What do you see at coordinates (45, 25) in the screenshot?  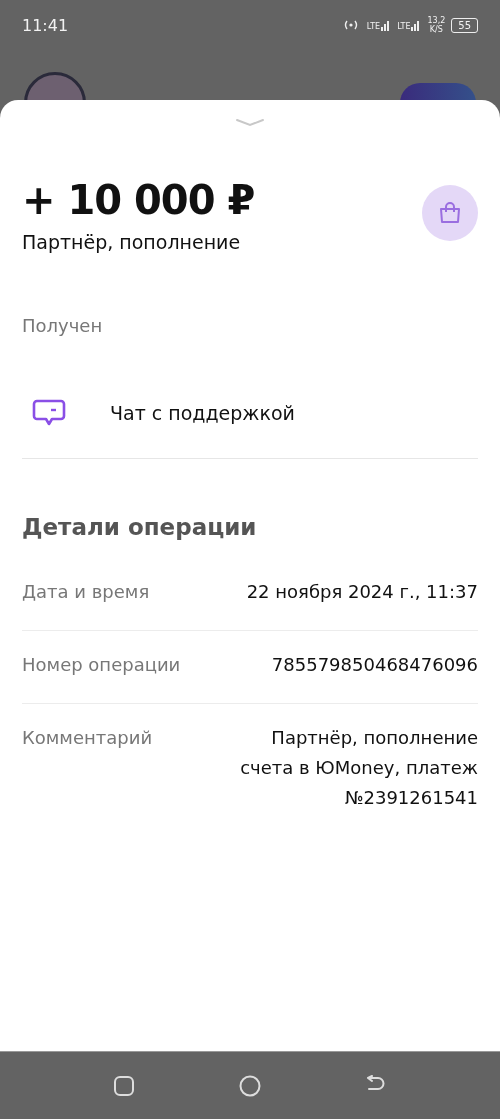 I see `status-time: 11:41` at bounding box center [45, 25].